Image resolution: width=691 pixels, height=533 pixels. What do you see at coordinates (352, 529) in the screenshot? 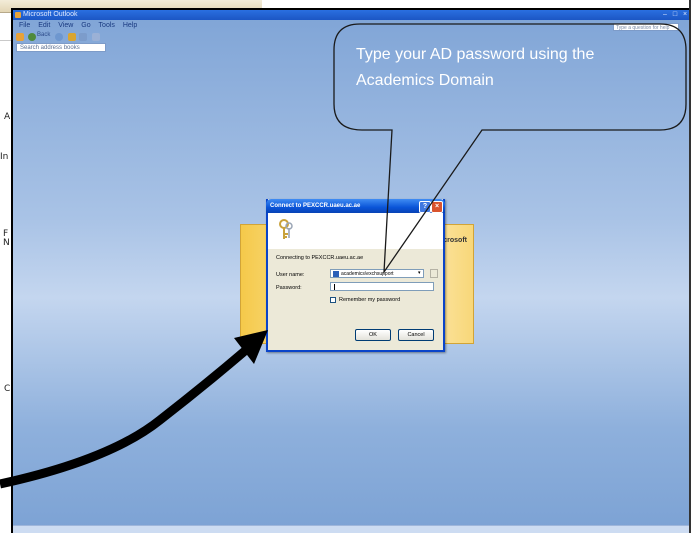
I see `status-bar` at bounding box center [352, 529].